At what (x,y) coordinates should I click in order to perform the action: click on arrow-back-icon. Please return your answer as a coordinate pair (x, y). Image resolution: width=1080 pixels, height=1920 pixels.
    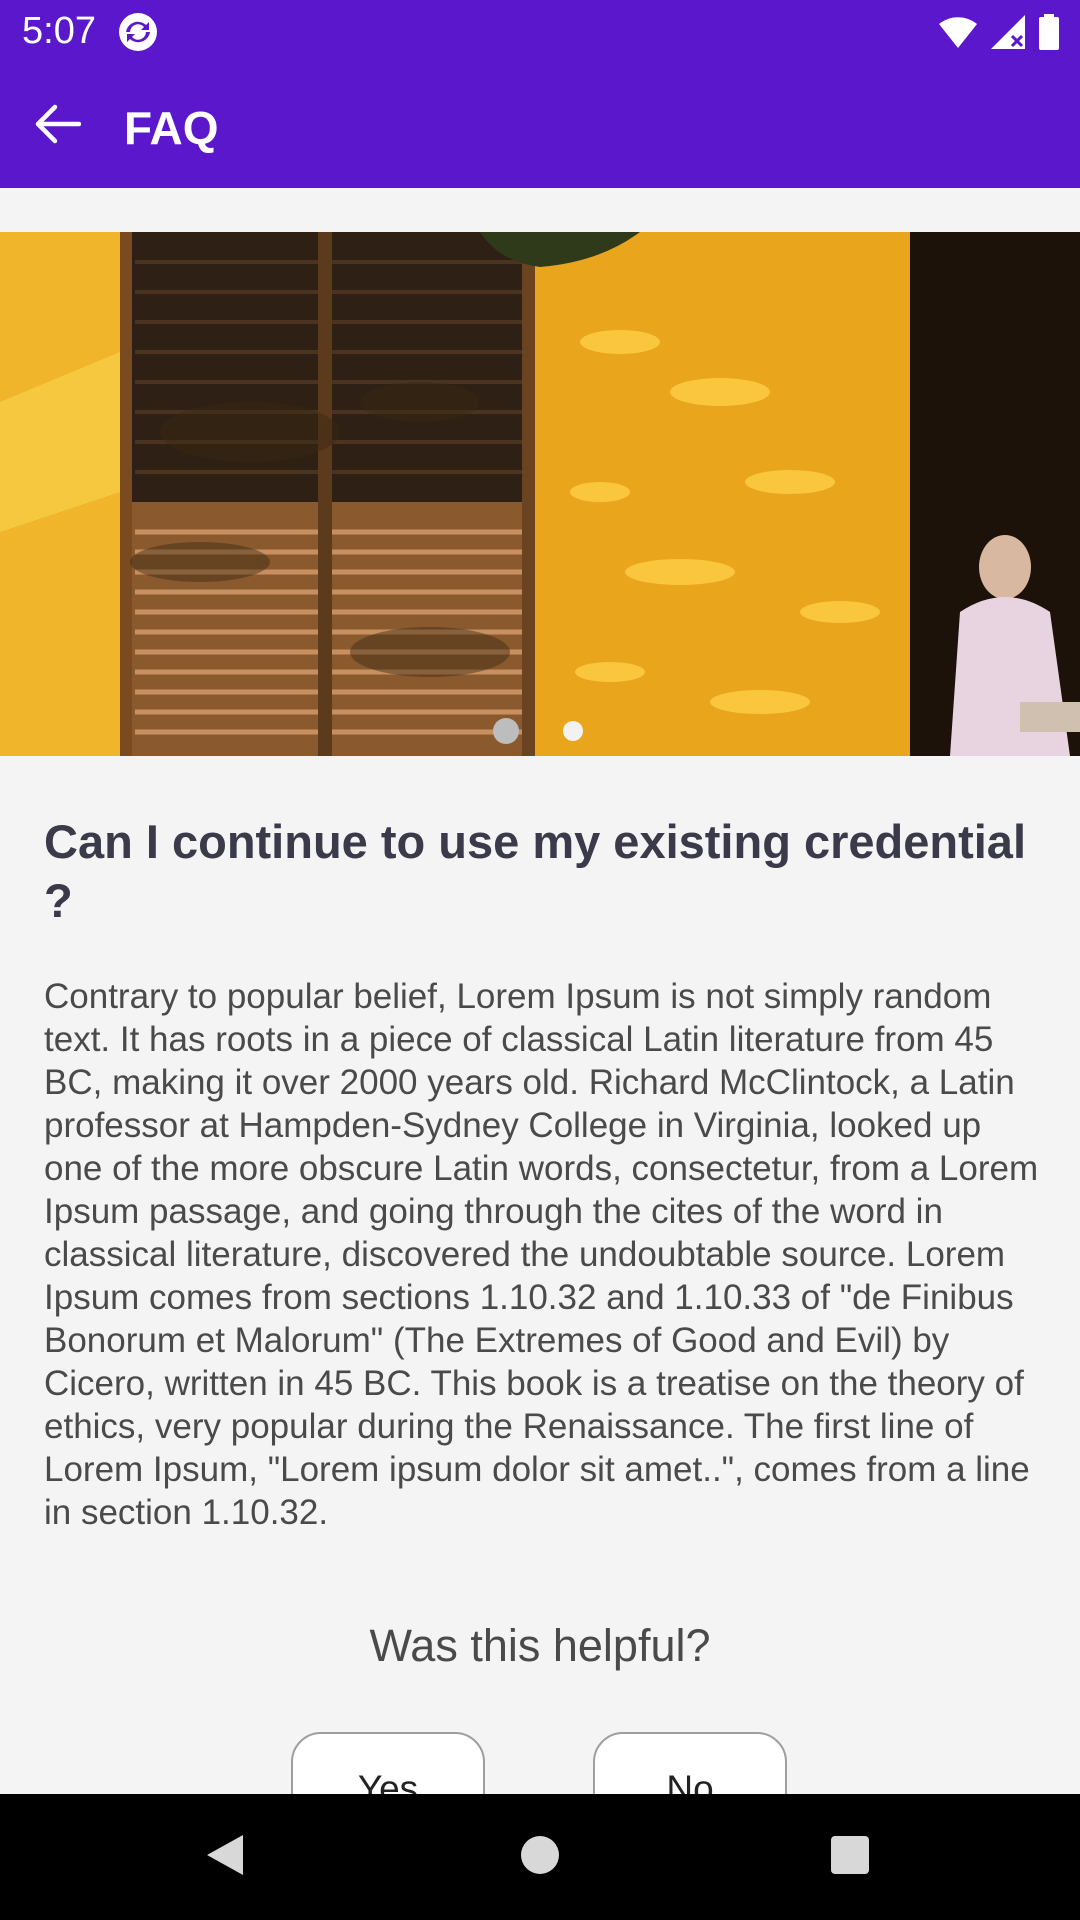
    Looking at the image, I should click on (57, 126).